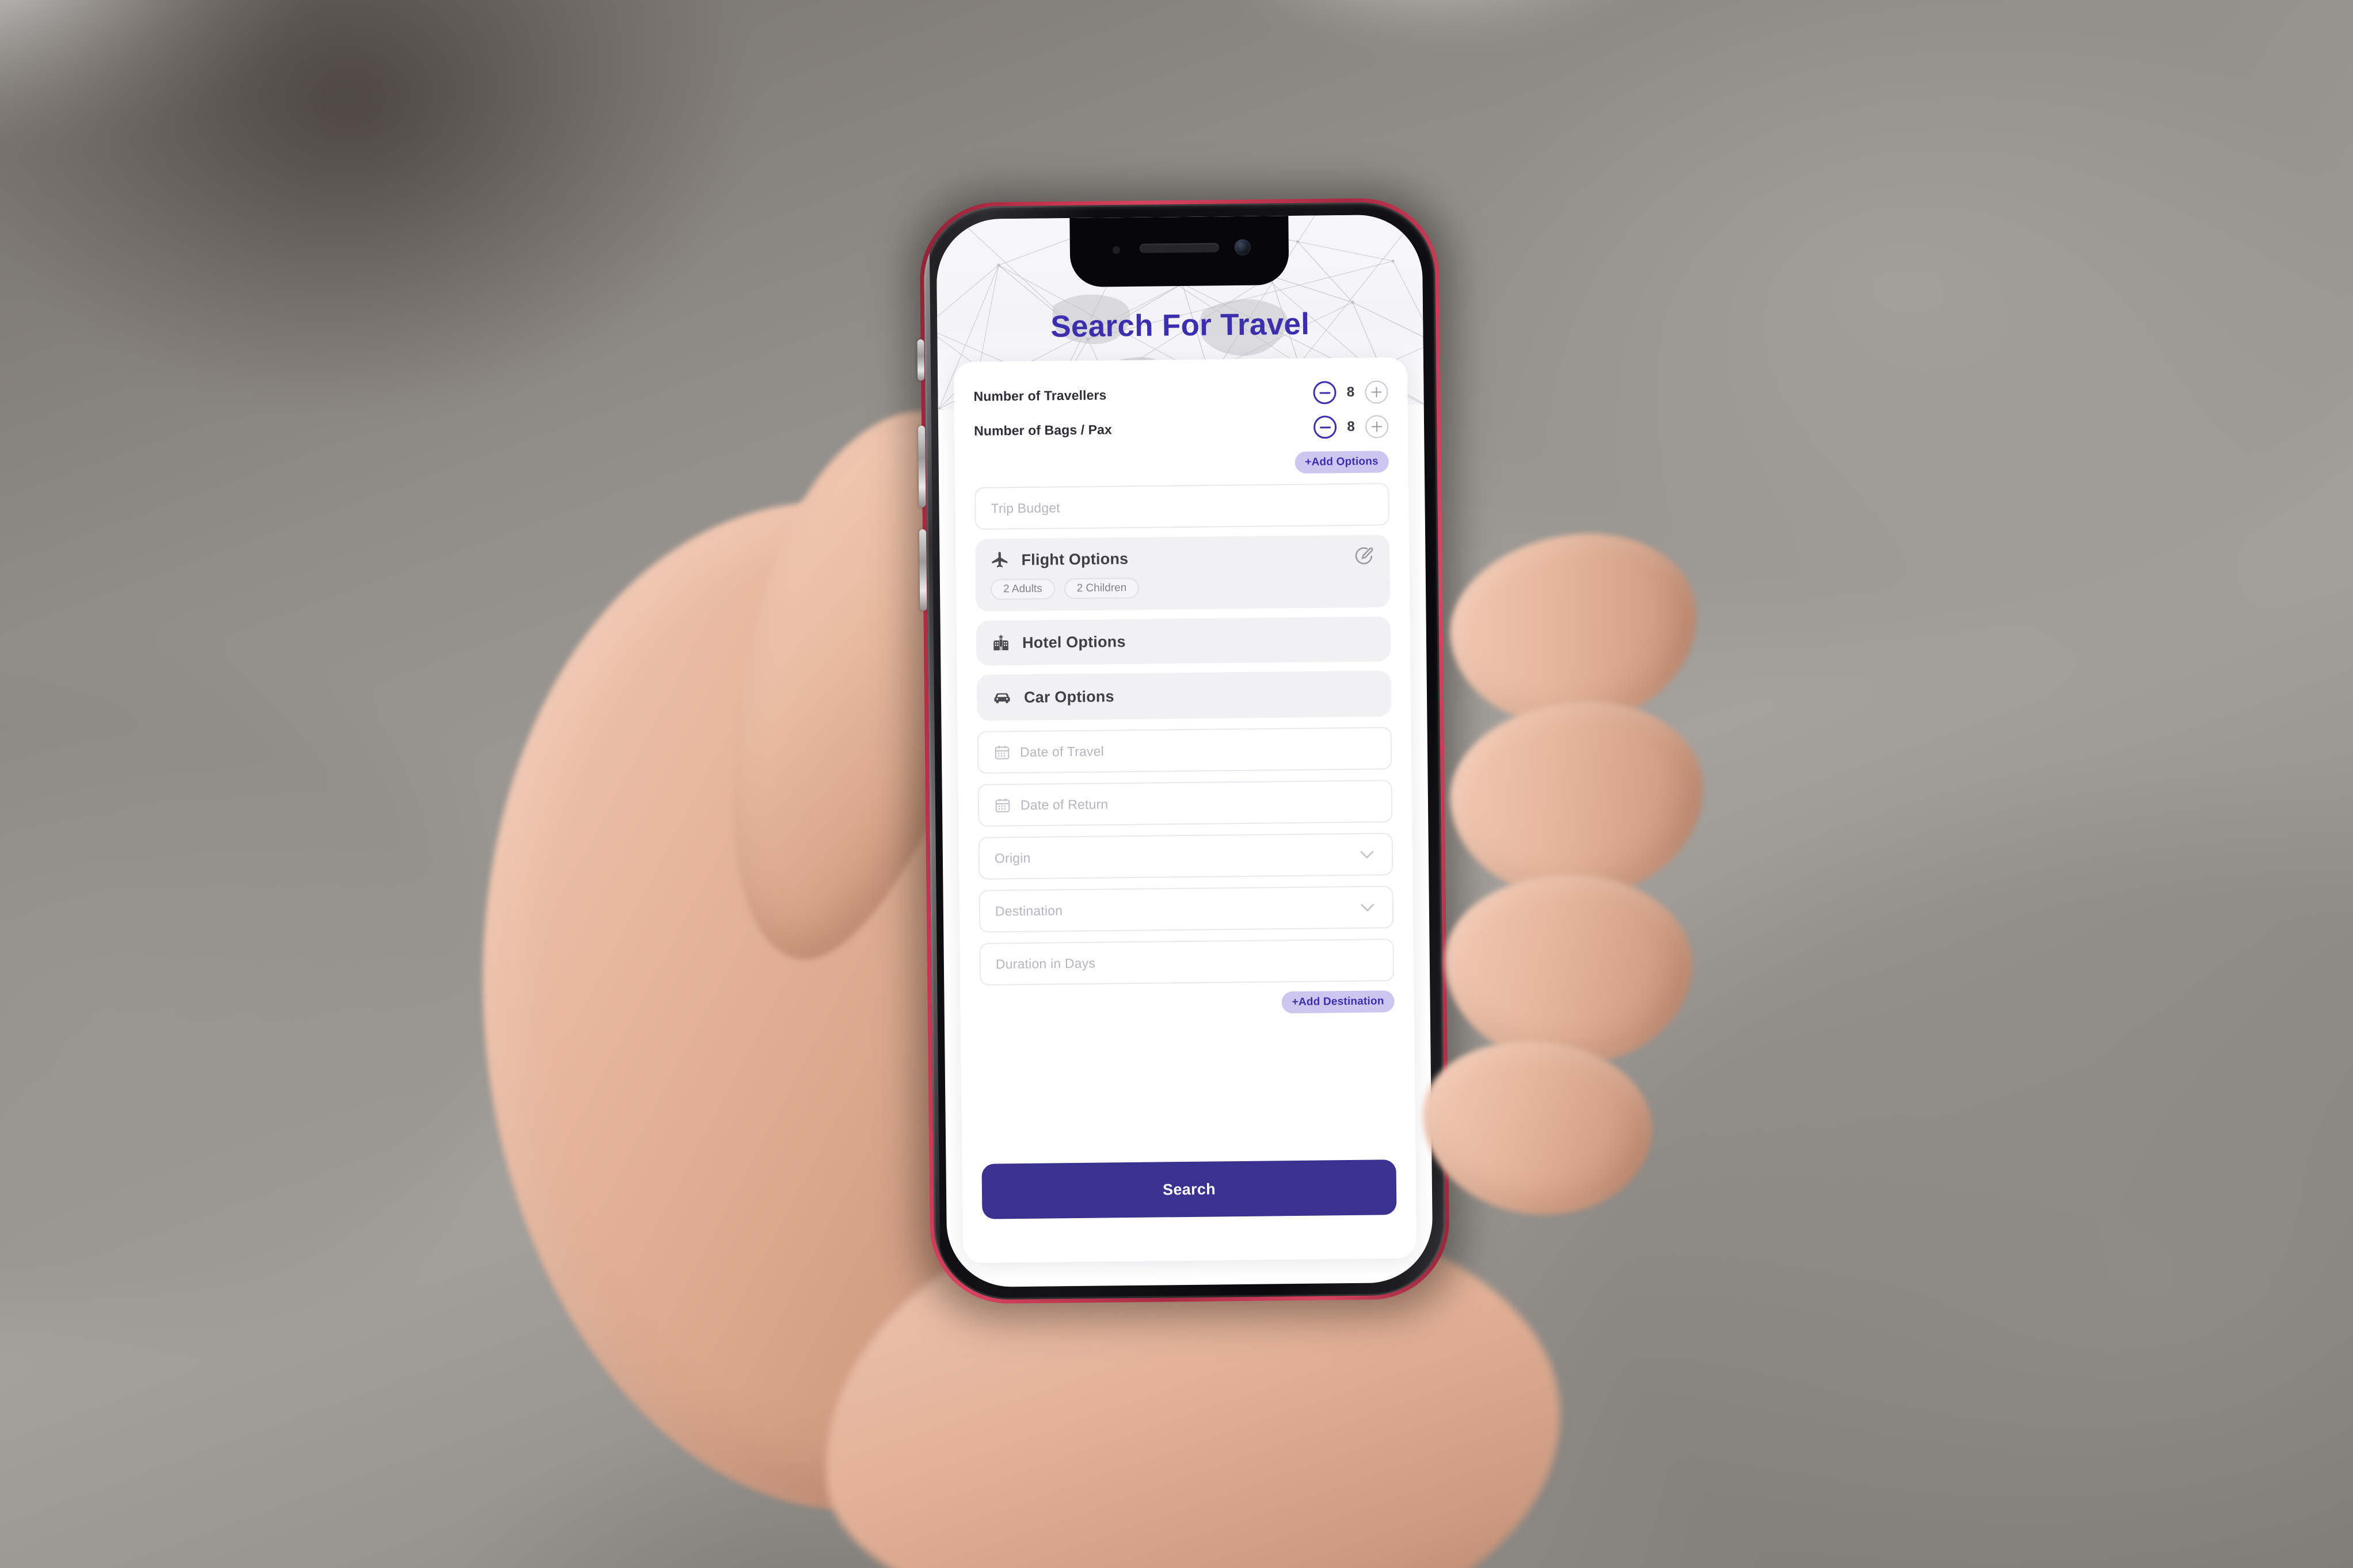  I want to click on search-button: Search, so click(1189, 1189).